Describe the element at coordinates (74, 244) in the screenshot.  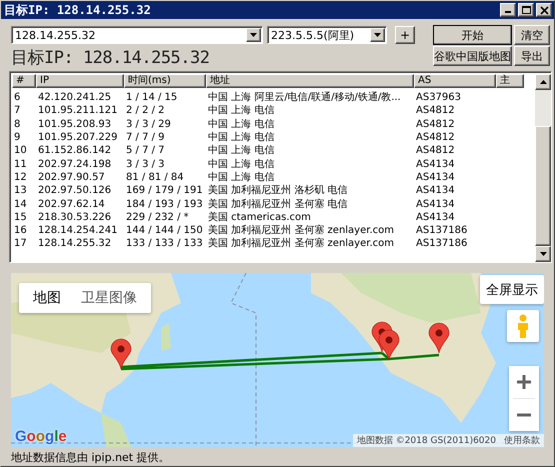
I see `table-cell-text: 128.14.255.32` at that location.